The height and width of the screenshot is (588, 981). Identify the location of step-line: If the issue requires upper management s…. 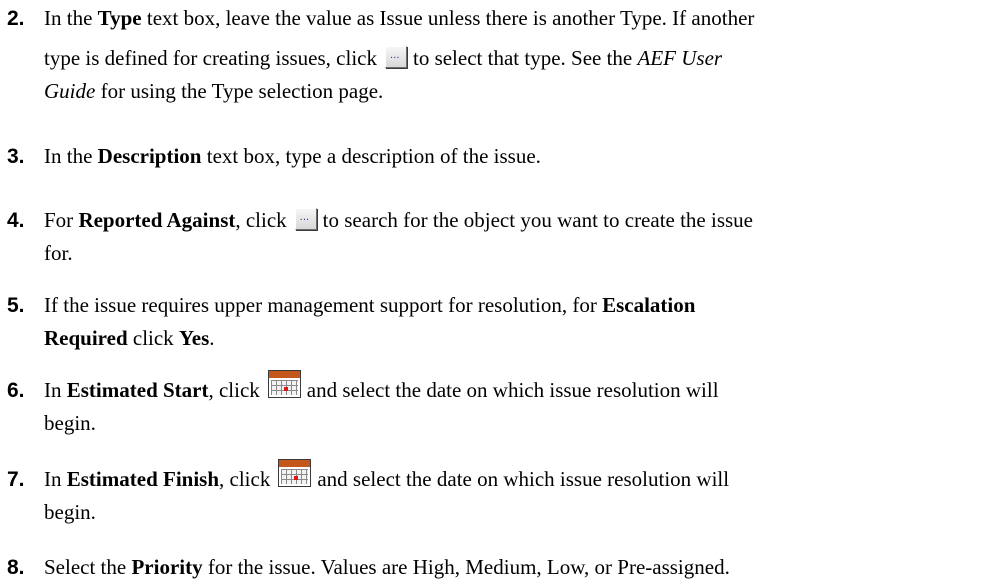
(370, 305).